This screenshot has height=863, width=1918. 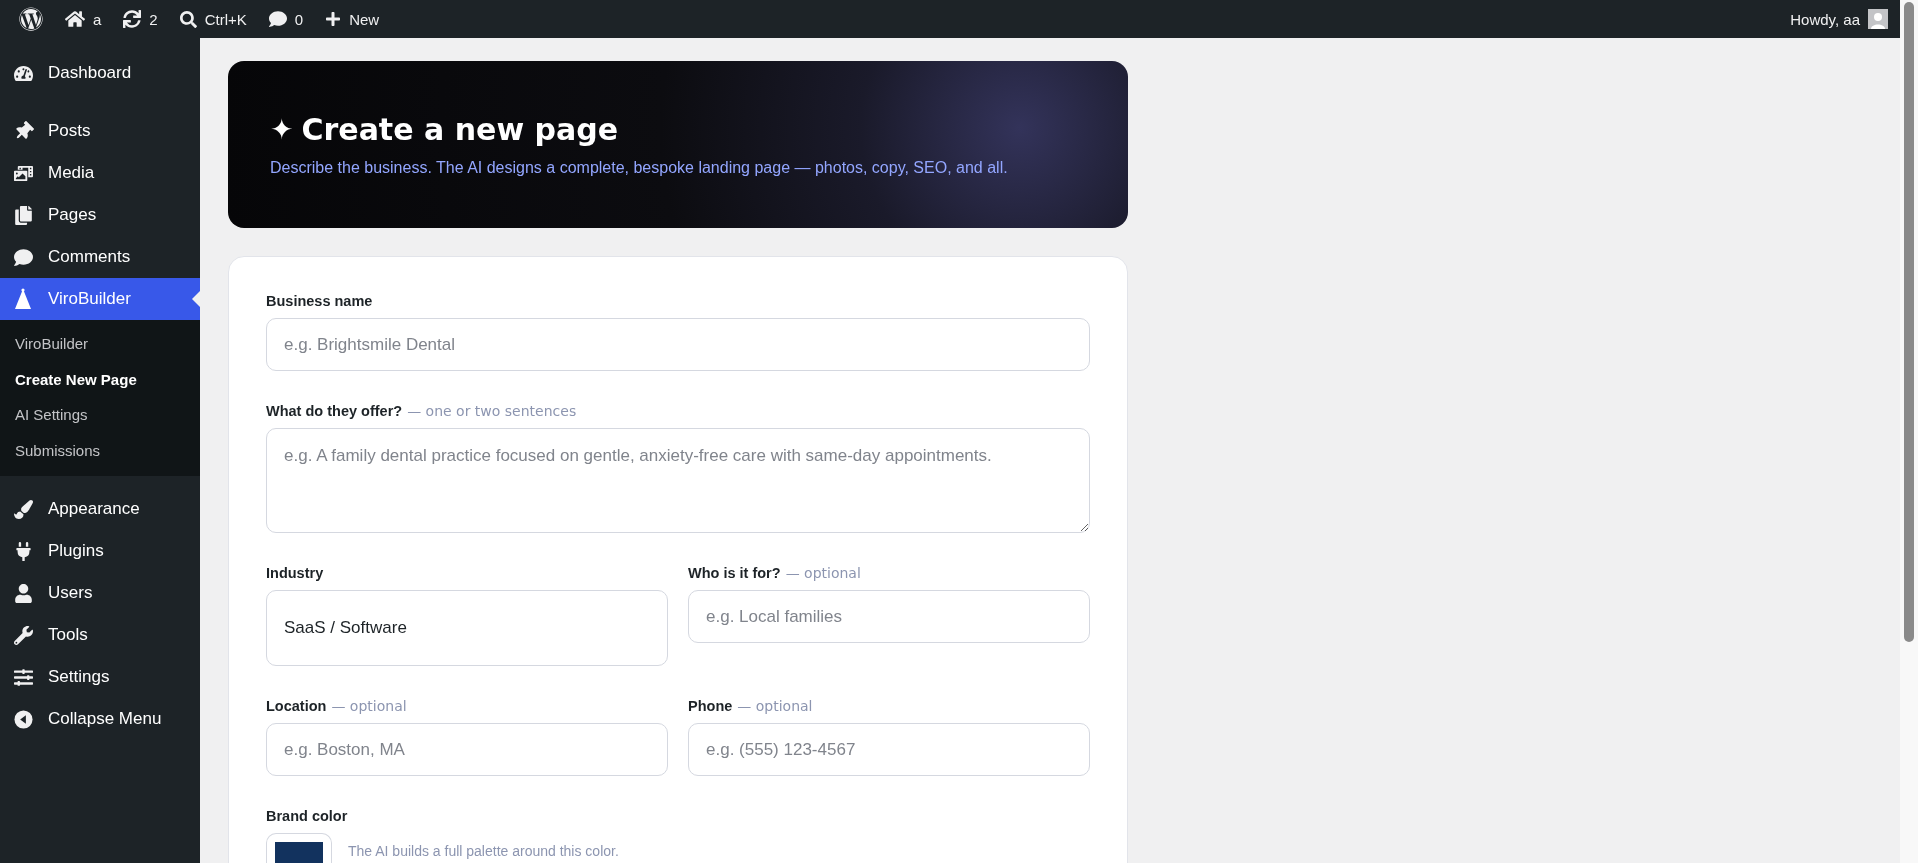 What do you see at coordinates (299, 19) in the screenshot?
I see `toolbar-label: 0` at bounding box center [299, 19].